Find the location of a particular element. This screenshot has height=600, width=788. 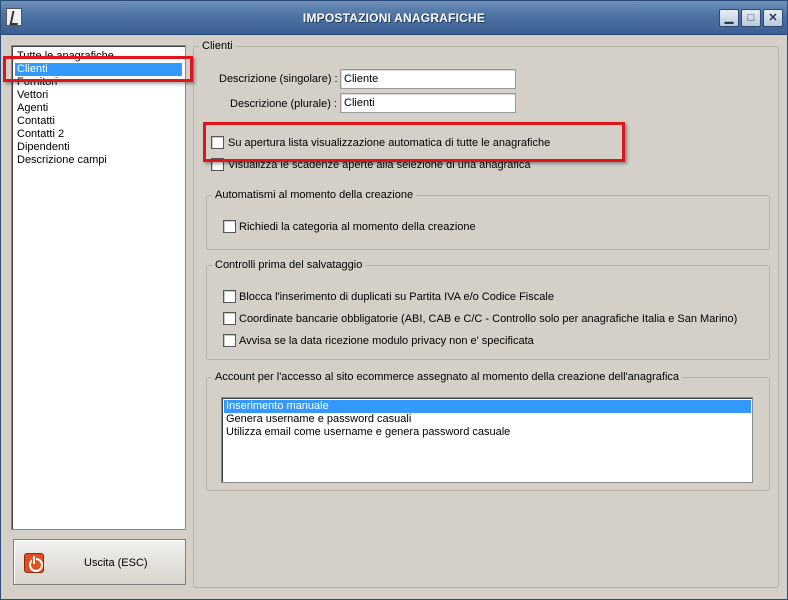

list-item-fornitori: Fornitori is located at coordinates (98, 82).